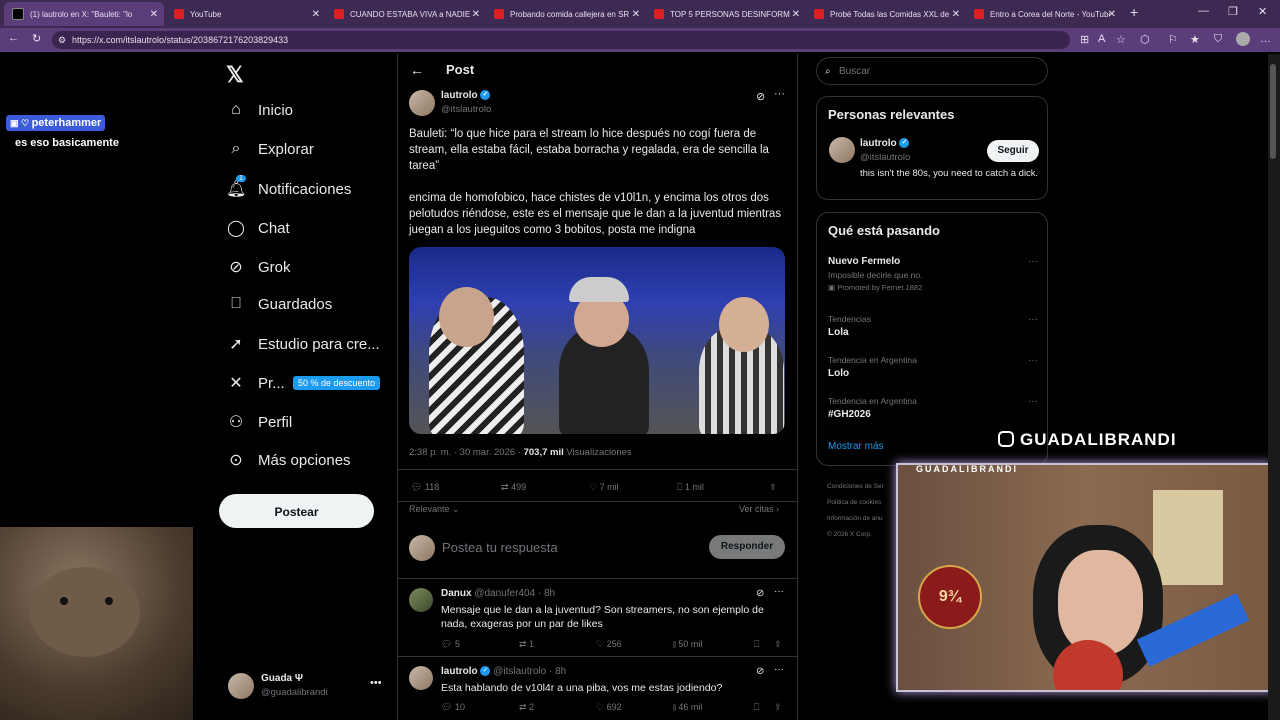 The image size is (1280, 720). What do you see at coordinates (609, 644) in the screenshot?
I see `like-button: ♡ 256` at bounding box center [609, 644].